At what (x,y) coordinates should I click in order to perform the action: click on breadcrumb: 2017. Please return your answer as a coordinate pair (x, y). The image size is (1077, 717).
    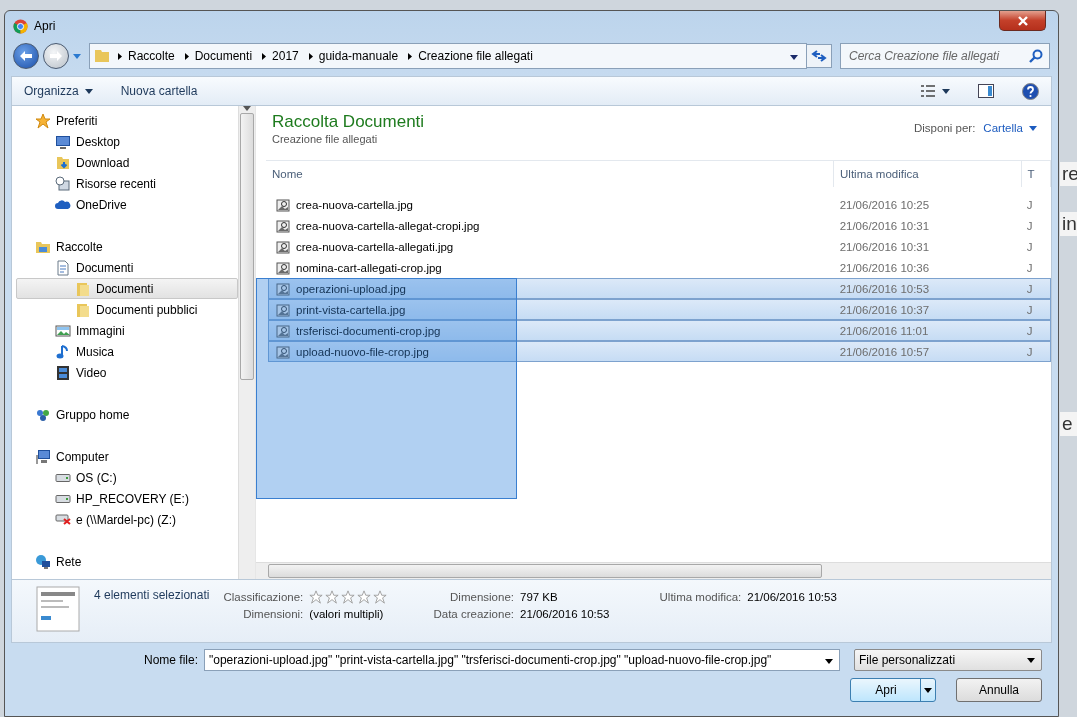
    Looking at the image, I should click on (280, 56).